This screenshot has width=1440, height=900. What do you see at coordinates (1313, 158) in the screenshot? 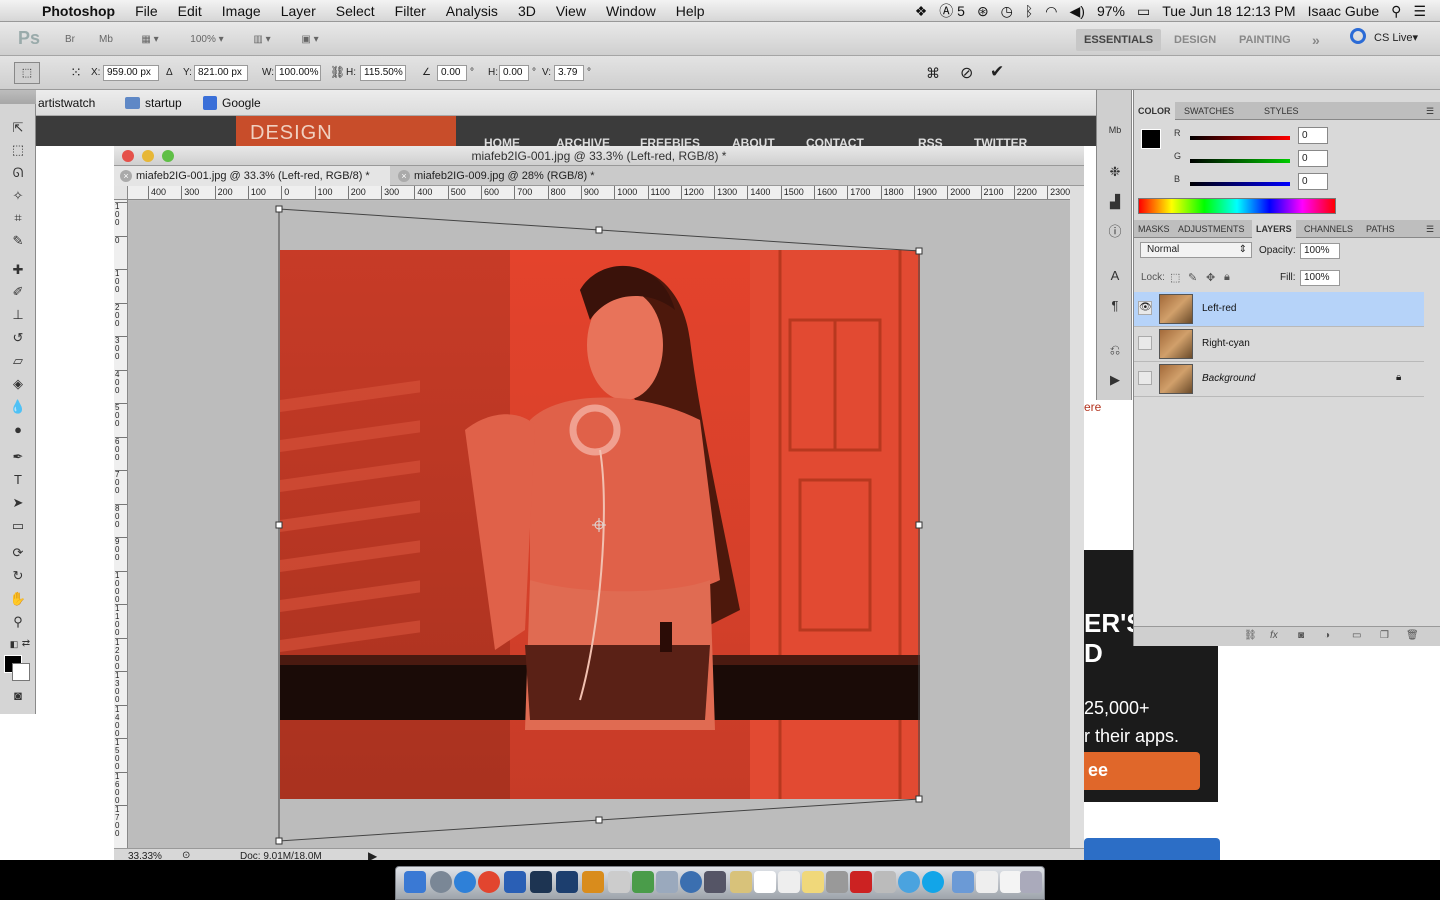
I see `green-value-field: 0` at bounding box center [1313, 158].